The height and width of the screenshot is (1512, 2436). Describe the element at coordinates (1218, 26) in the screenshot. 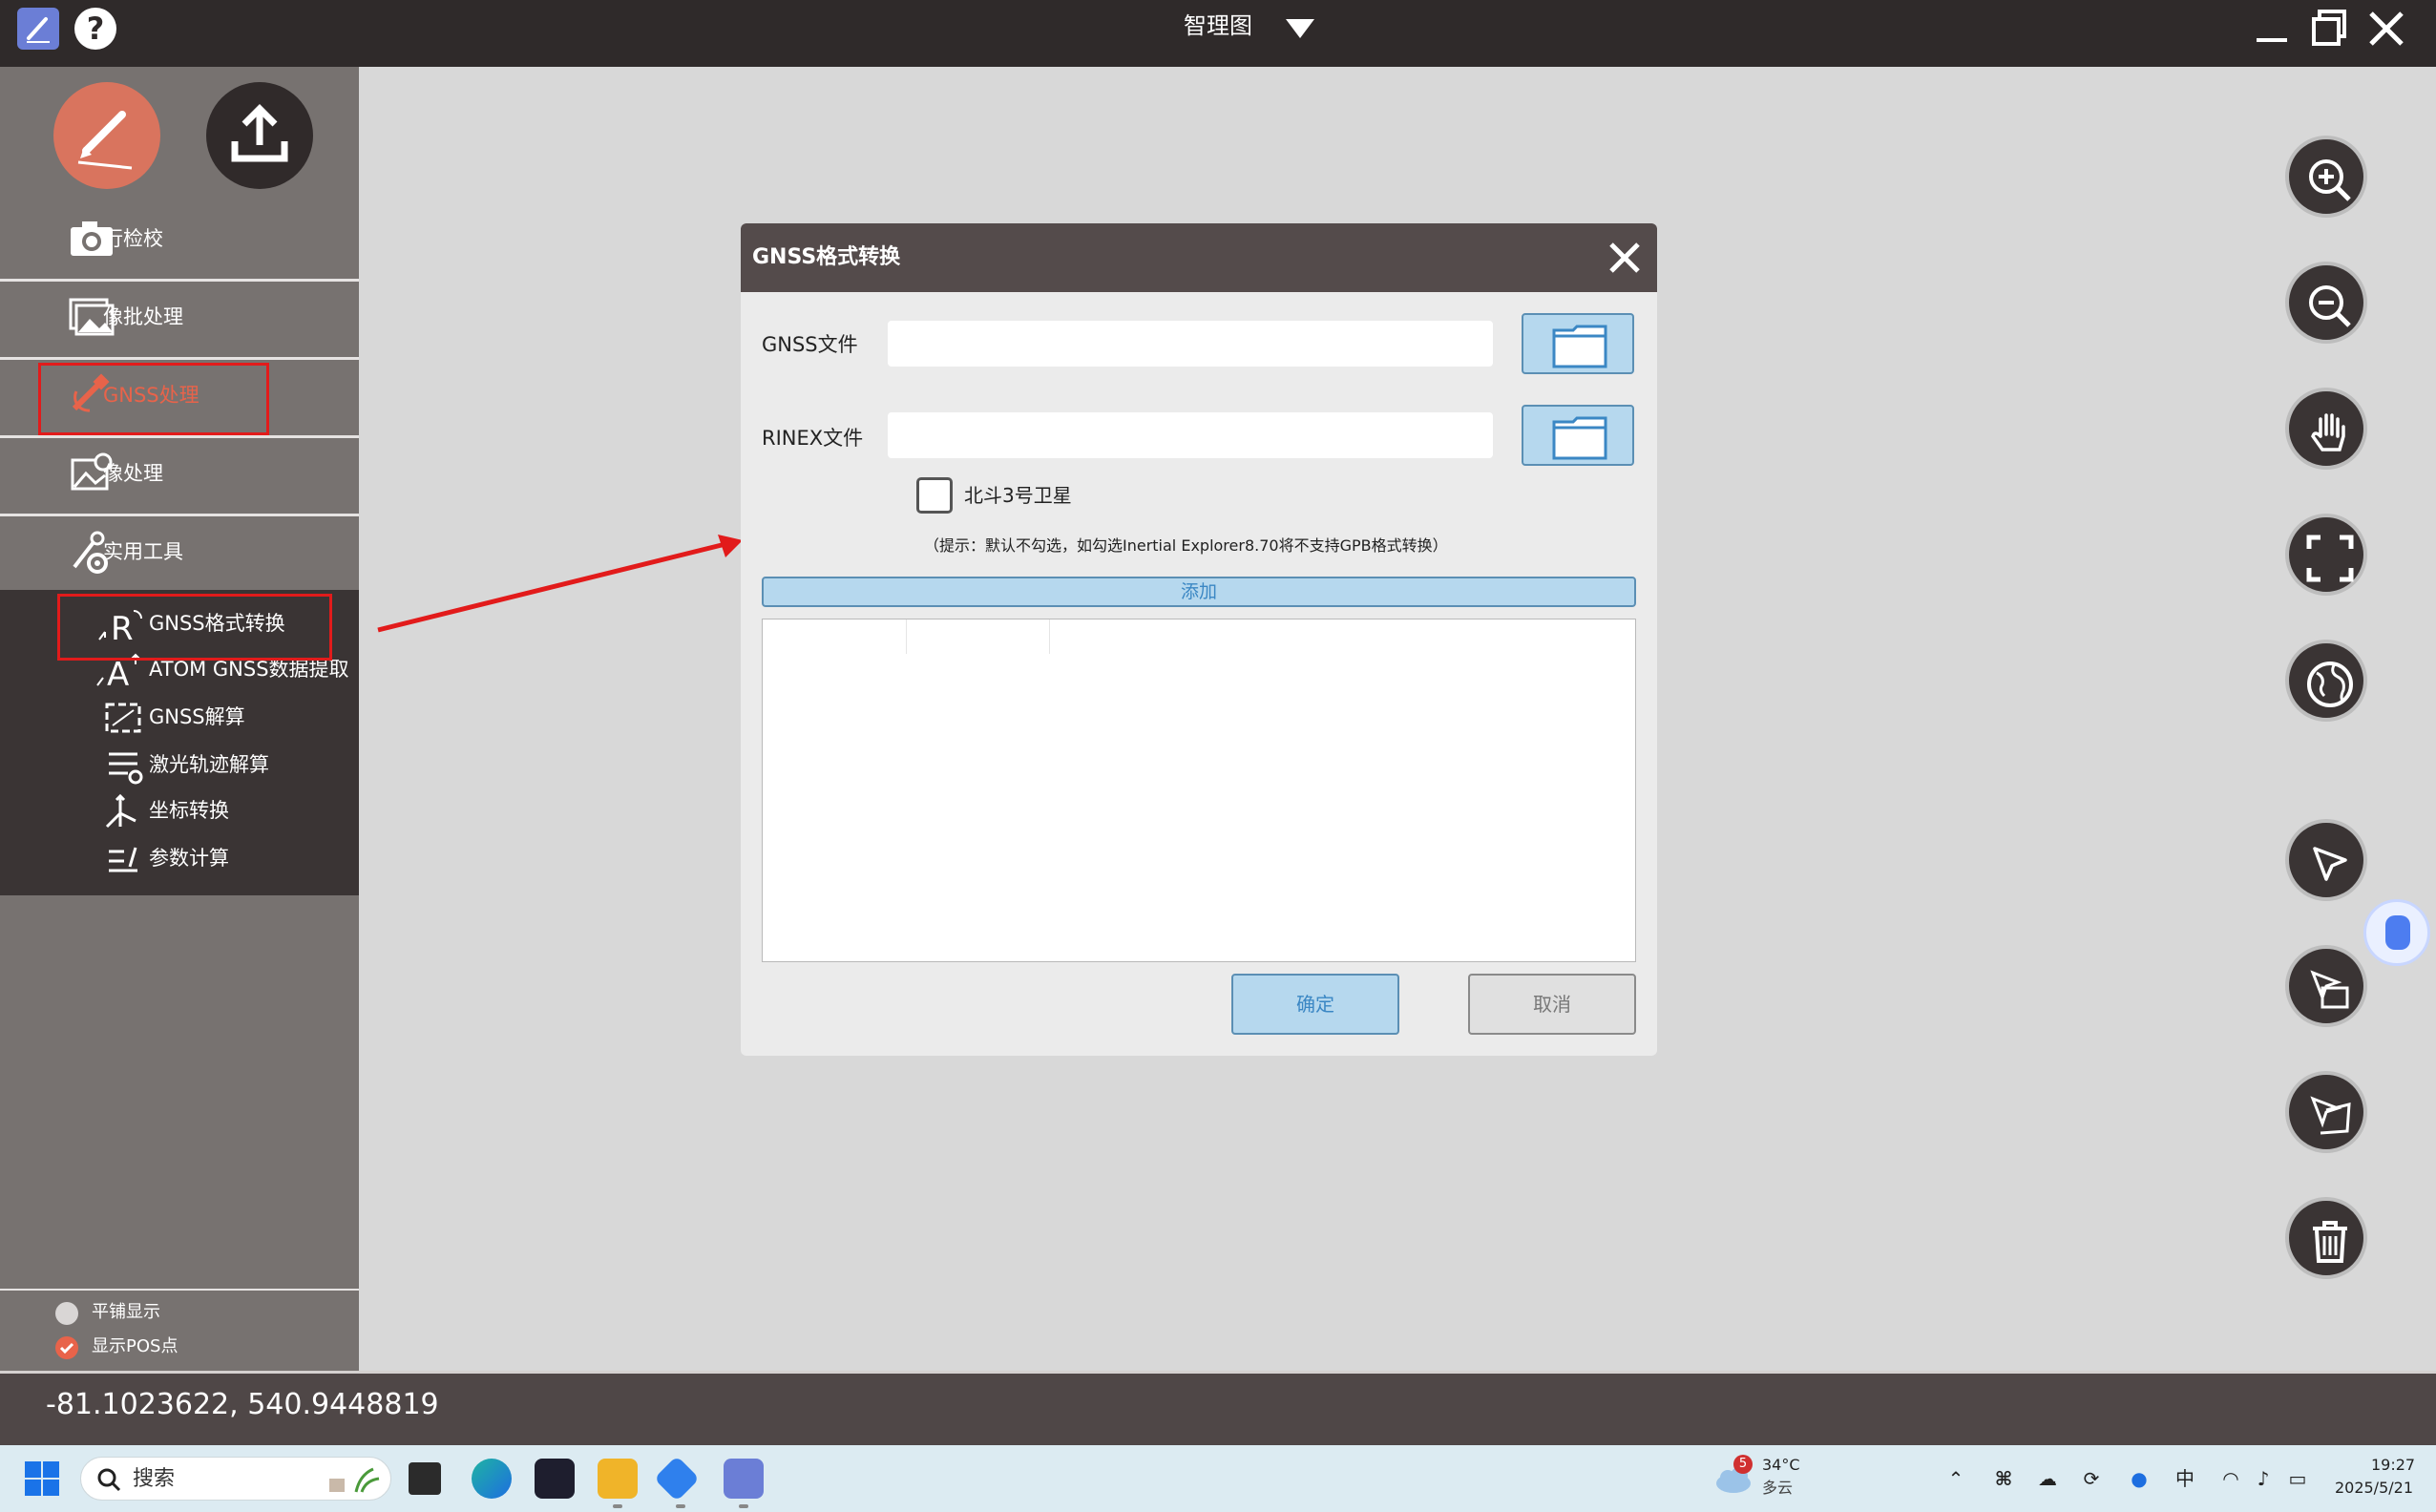

I see `window-title: 智理图` at that location.